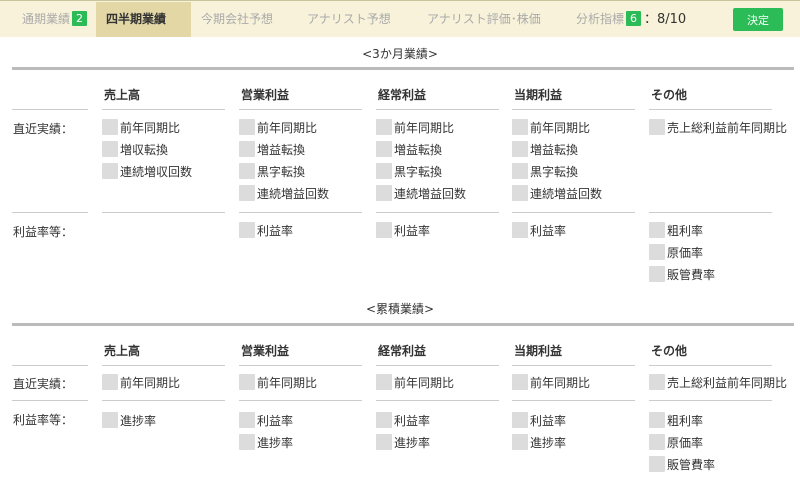 This screenshot has height=484, width=800. What do you see at coordinates (609, 19) in the screenshot?
I see `tab-analysis-indicators: 分析指標 6` at bounding box center [609, 19].